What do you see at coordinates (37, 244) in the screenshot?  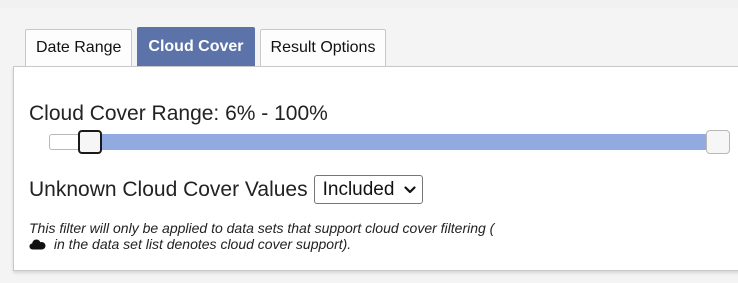 I see `cloud-icon` at bounding box center [37, 244].